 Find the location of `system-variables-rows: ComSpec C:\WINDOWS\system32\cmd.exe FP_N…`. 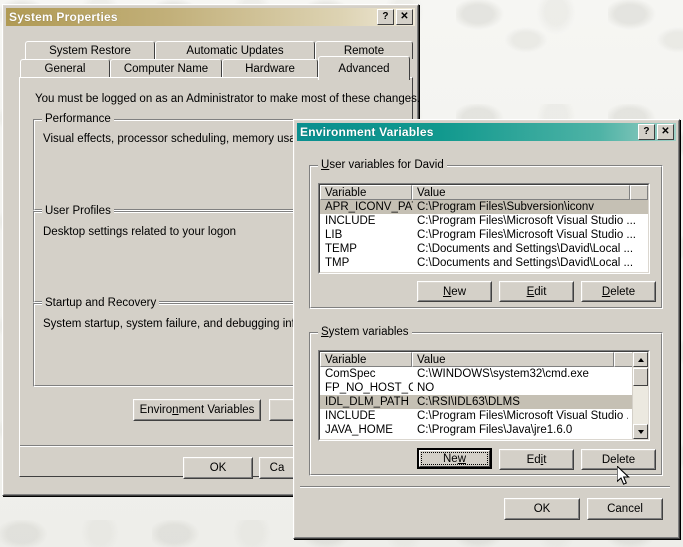

system-variables-rows: ComSpec C:\WINDOWS\system32\cmd.exe FP_N… is located at coordinates (484, 402).